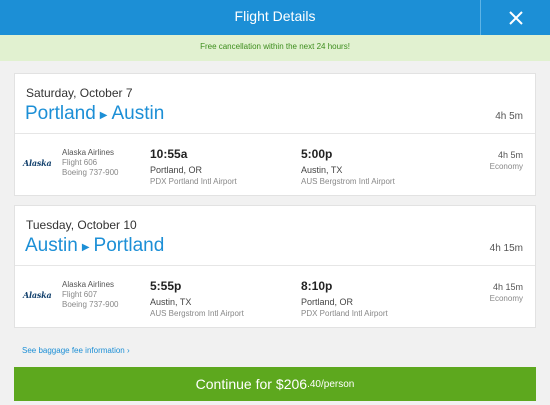  I want to click on route-destination: Austin, so click(138, 113).